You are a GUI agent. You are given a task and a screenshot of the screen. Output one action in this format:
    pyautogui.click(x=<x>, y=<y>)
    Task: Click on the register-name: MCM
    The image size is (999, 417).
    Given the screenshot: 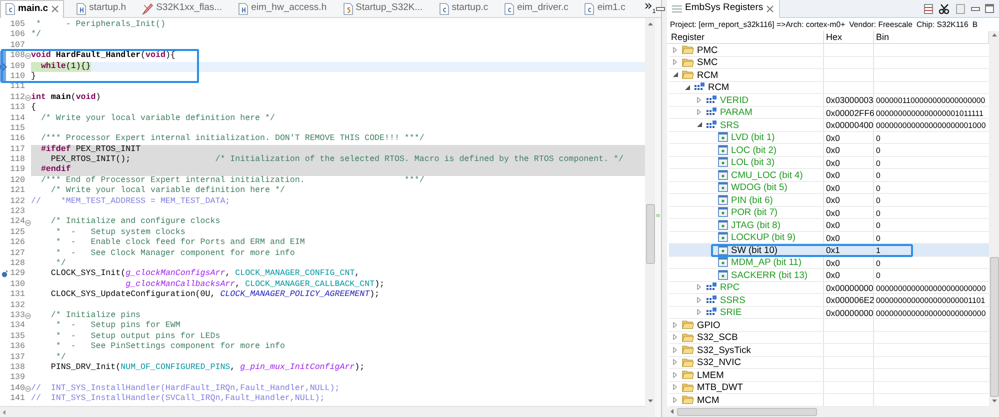 What is the action you would take?
    pyautogui.click(x=708, y=400)
    